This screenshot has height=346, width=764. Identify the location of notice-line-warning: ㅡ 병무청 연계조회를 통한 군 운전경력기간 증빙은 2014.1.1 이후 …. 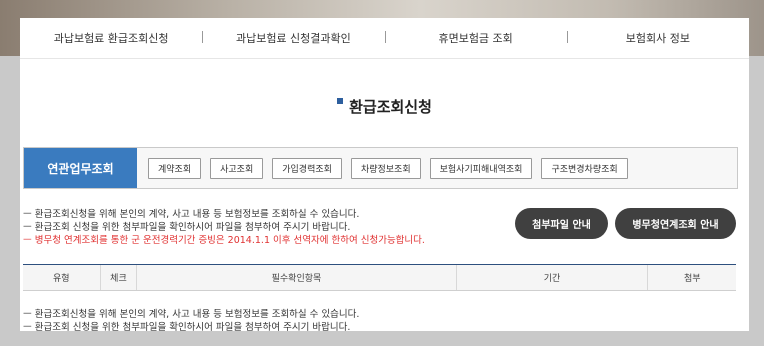
(224, 240).